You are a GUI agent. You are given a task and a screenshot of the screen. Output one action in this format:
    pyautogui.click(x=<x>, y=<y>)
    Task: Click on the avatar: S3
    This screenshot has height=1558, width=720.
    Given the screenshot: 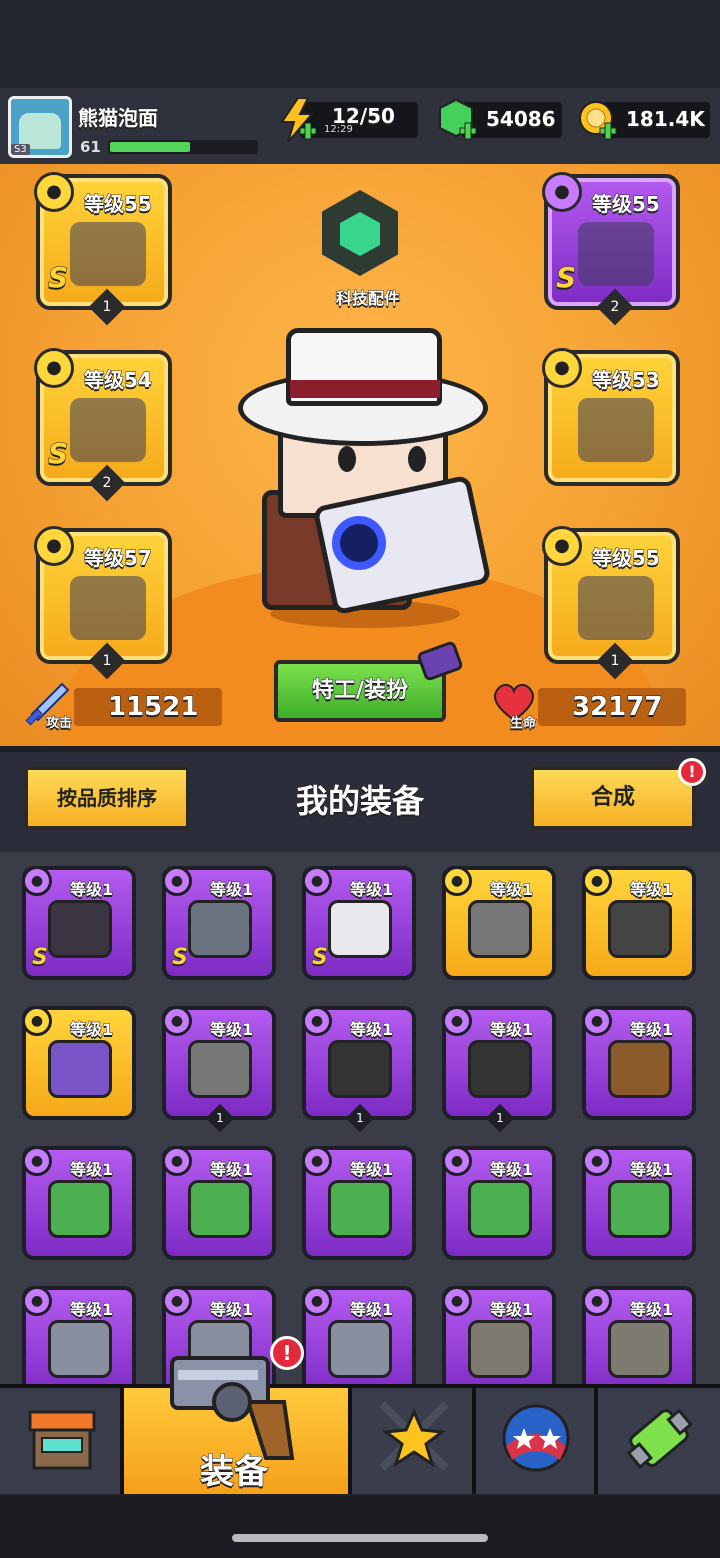 What is the action you would take?
    pyautogui.click(x=40, y=127)
    